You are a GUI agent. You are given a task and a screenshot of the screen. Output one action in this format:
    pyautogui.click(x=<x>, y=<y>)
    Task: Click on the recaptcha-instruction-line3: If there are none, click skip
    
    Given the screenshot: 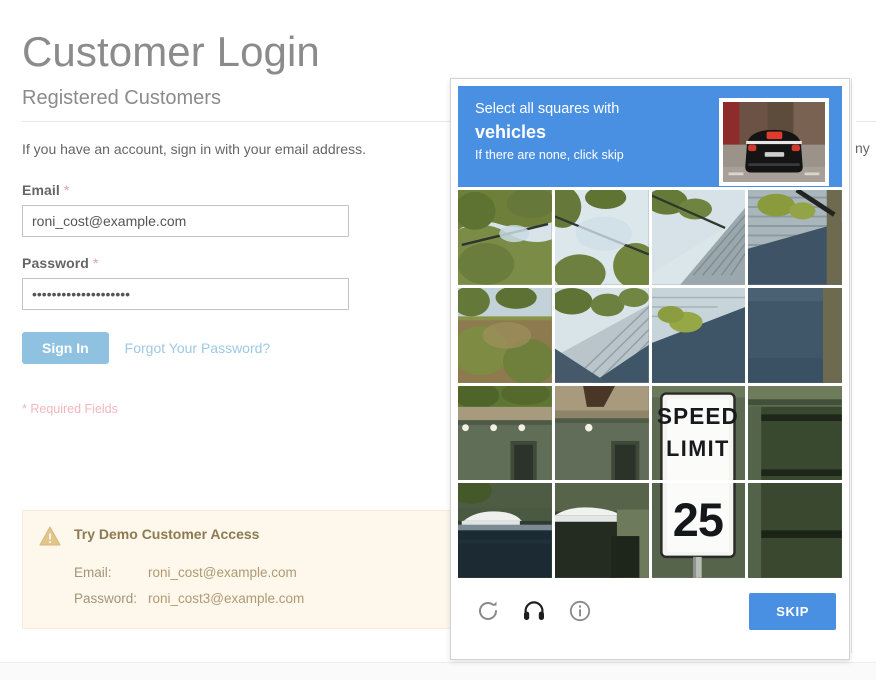 What is the action you would take?
    pyautogui.click(x=549, y=155)
    